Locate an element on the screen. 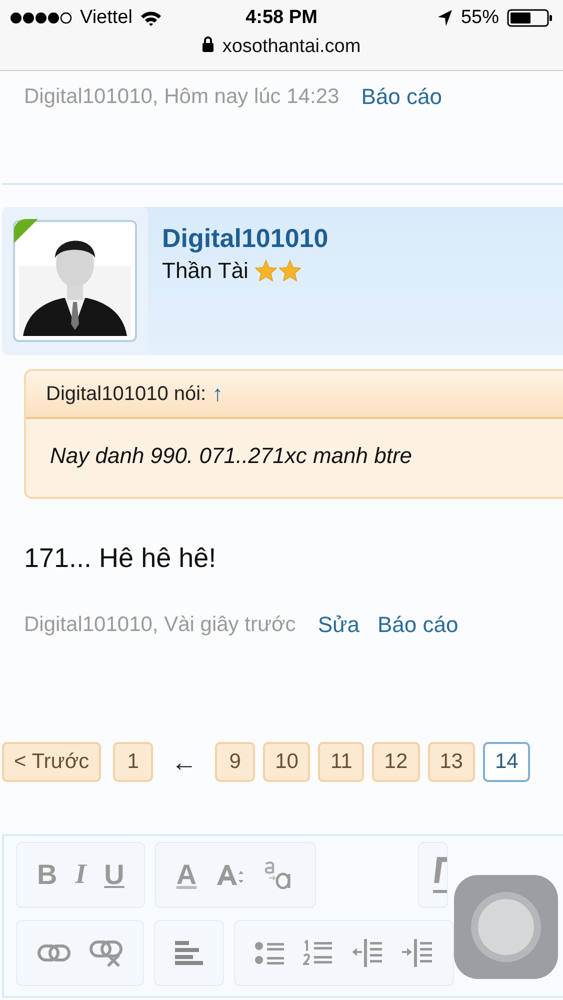 The height and width of the screenshot is (1000, 563). link-icon is located at coordinates (54, 953).